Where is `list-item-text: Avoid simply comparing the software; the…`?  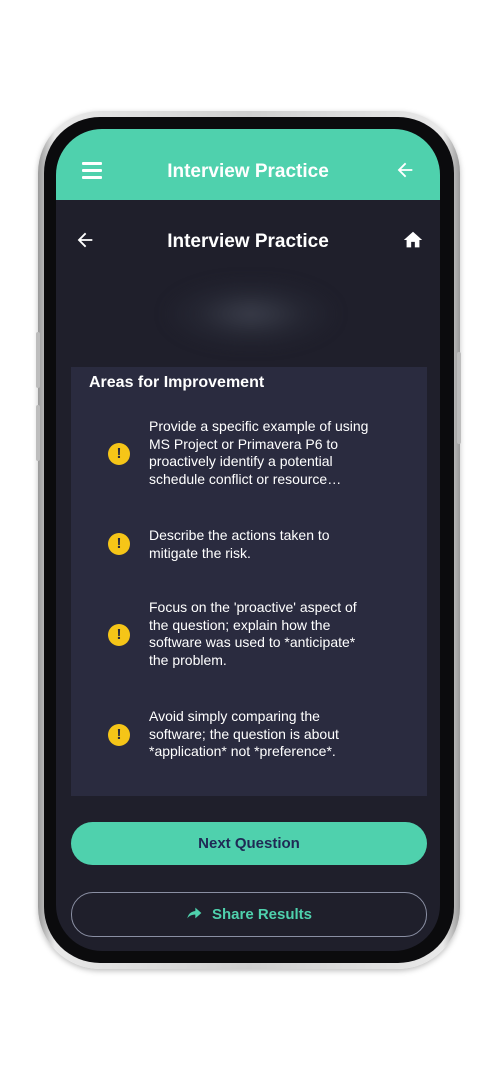
list-item-text: Avoid simply comparing the software; the… is located at coordinates (244, 733).